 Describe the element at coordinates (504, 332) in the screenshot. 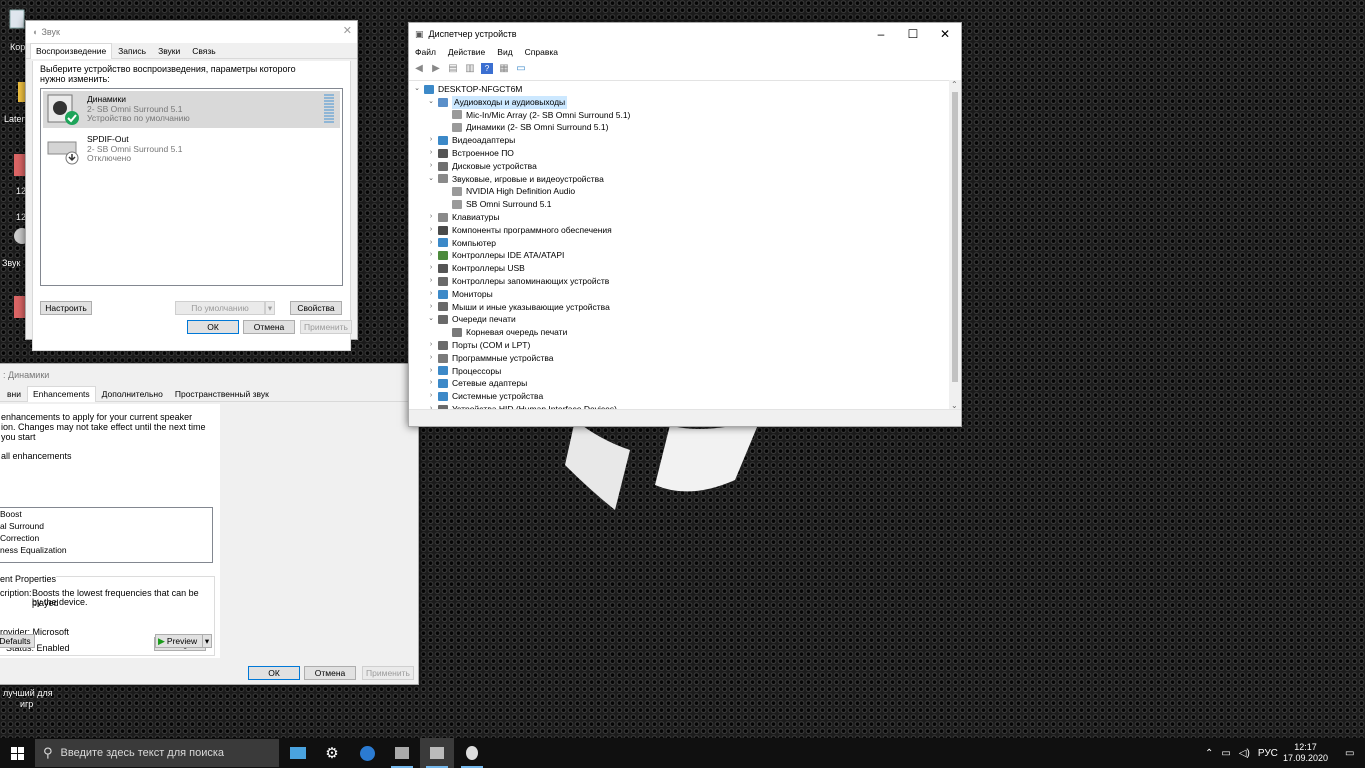

I see `tree-node: Корневая очередь печати` at that location.